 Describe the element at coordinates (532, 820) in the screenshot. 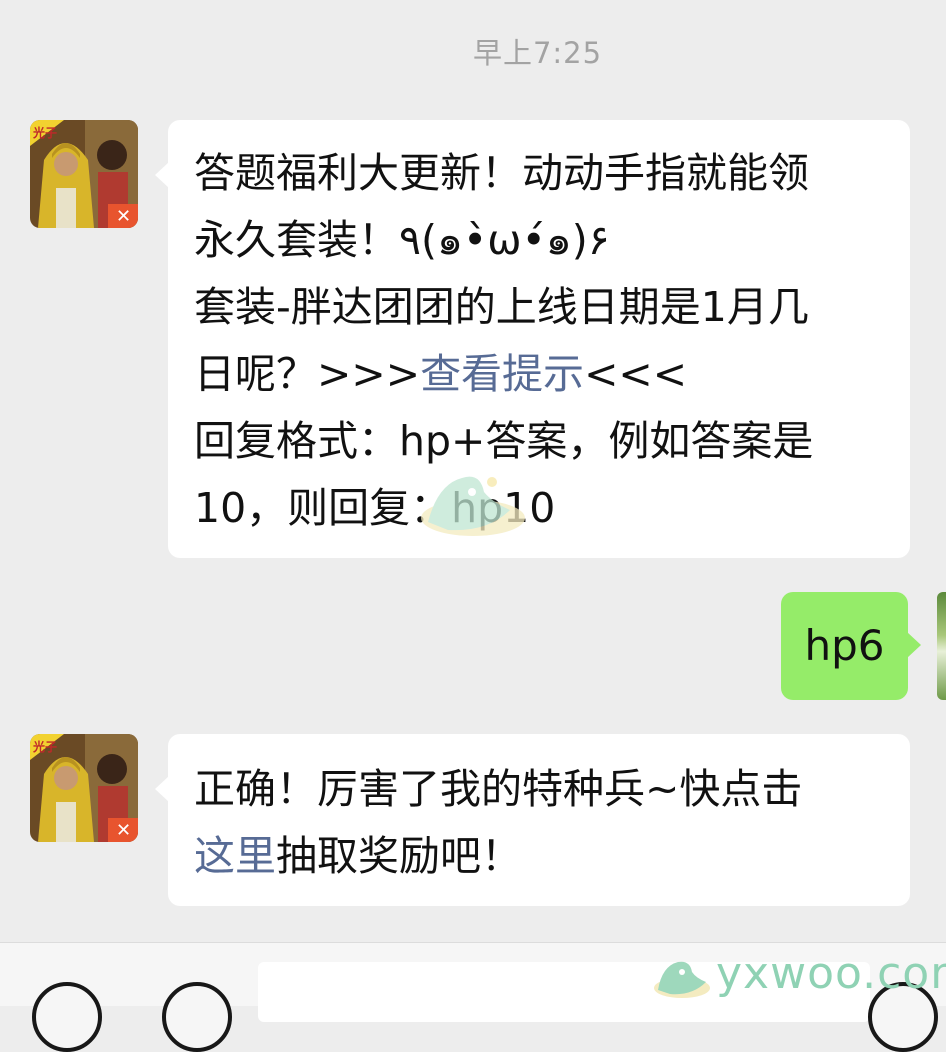

I see `result-message-bubble: 正确！厉害了我的特种兵~快点击 这里抽取奖励吧！` at that location.